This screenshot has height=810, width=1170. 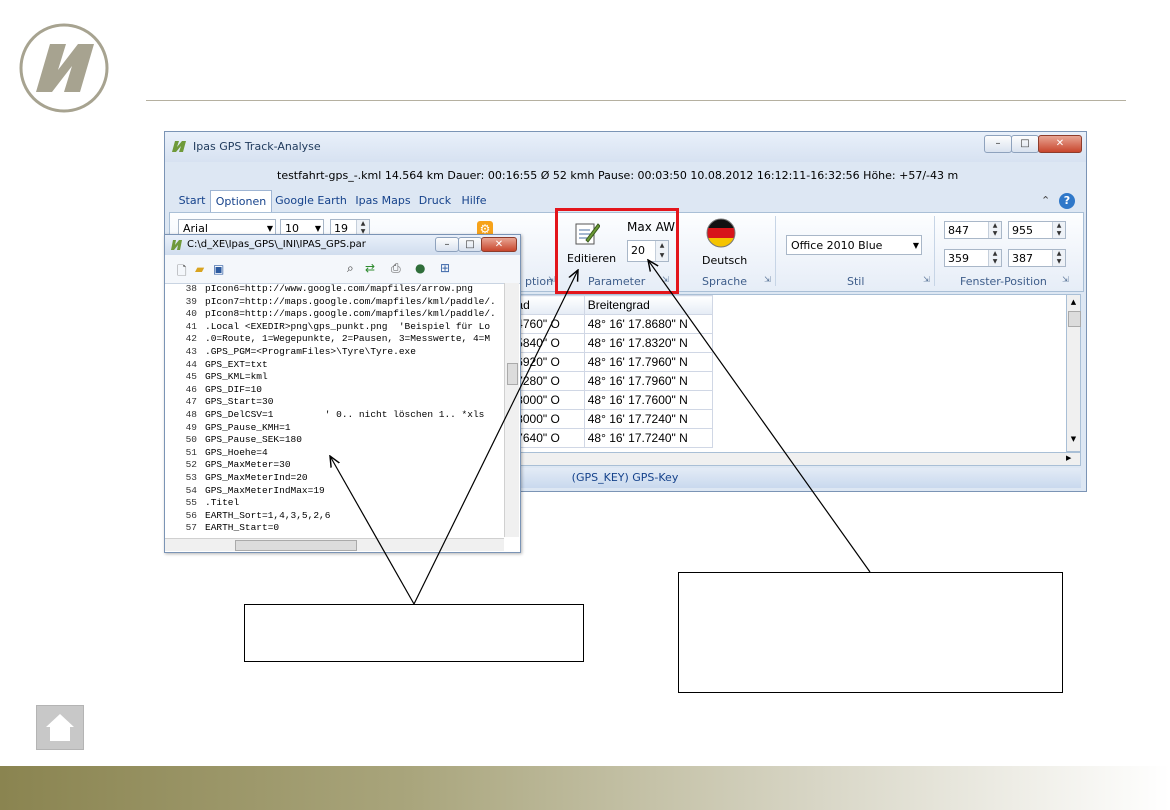 What do you see at coordinates (420, 268) in the screenshot?
I see `globe-icon: ●` at bounding box center [420, 268].